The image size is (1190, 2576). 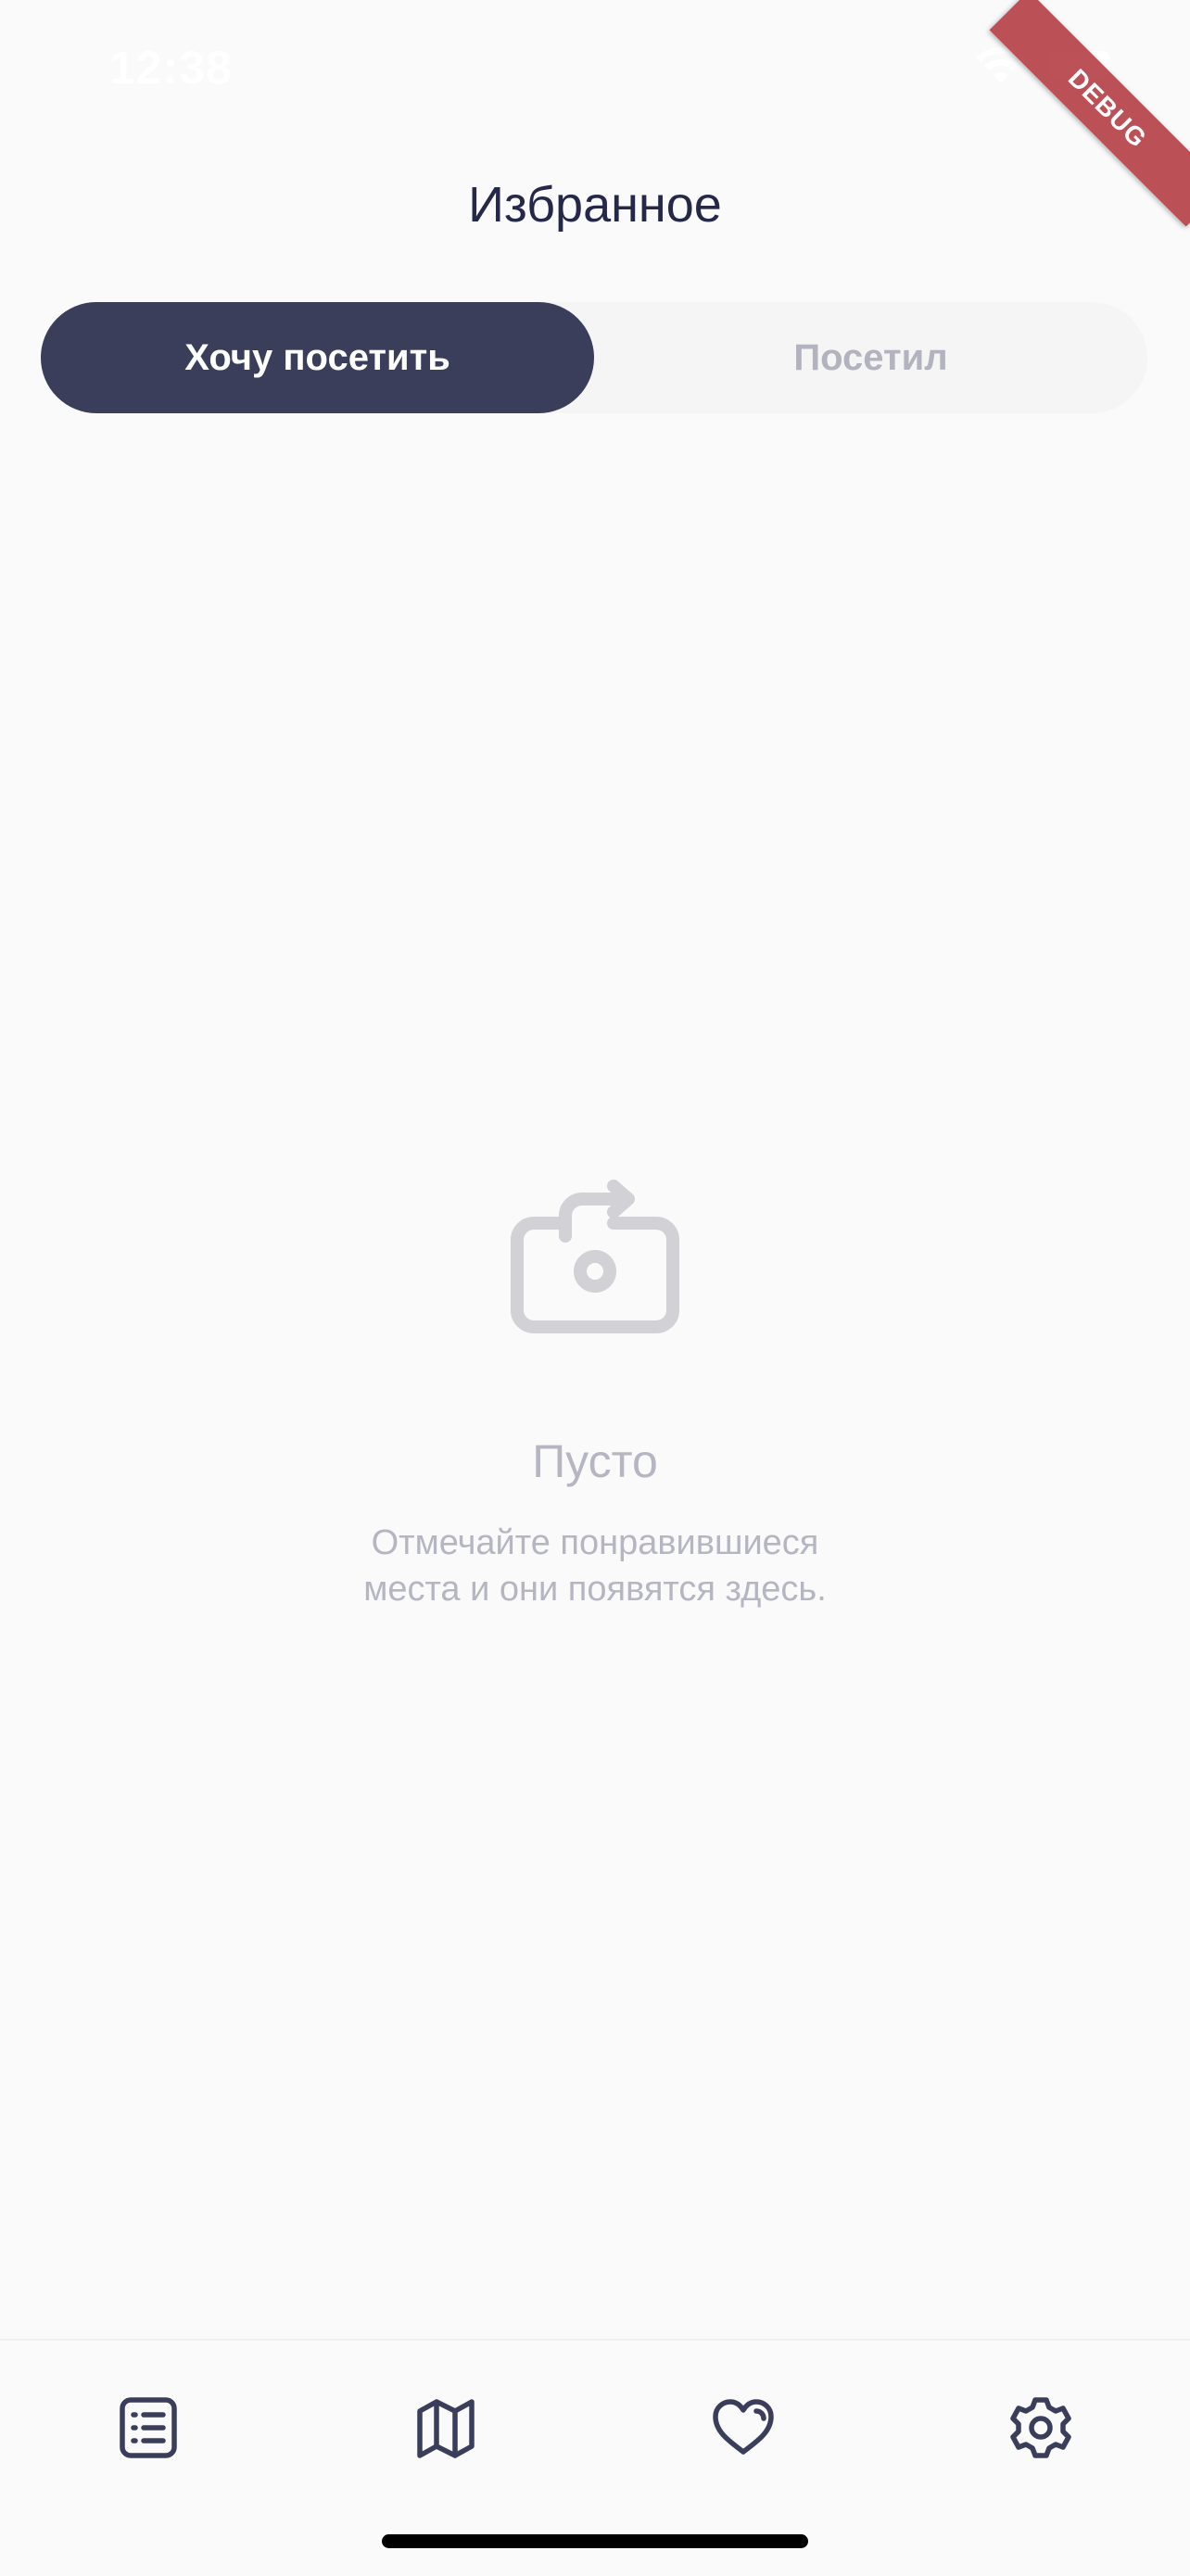 I want to click on empty-state-title: Пусто, so click(x=595, y=1461).